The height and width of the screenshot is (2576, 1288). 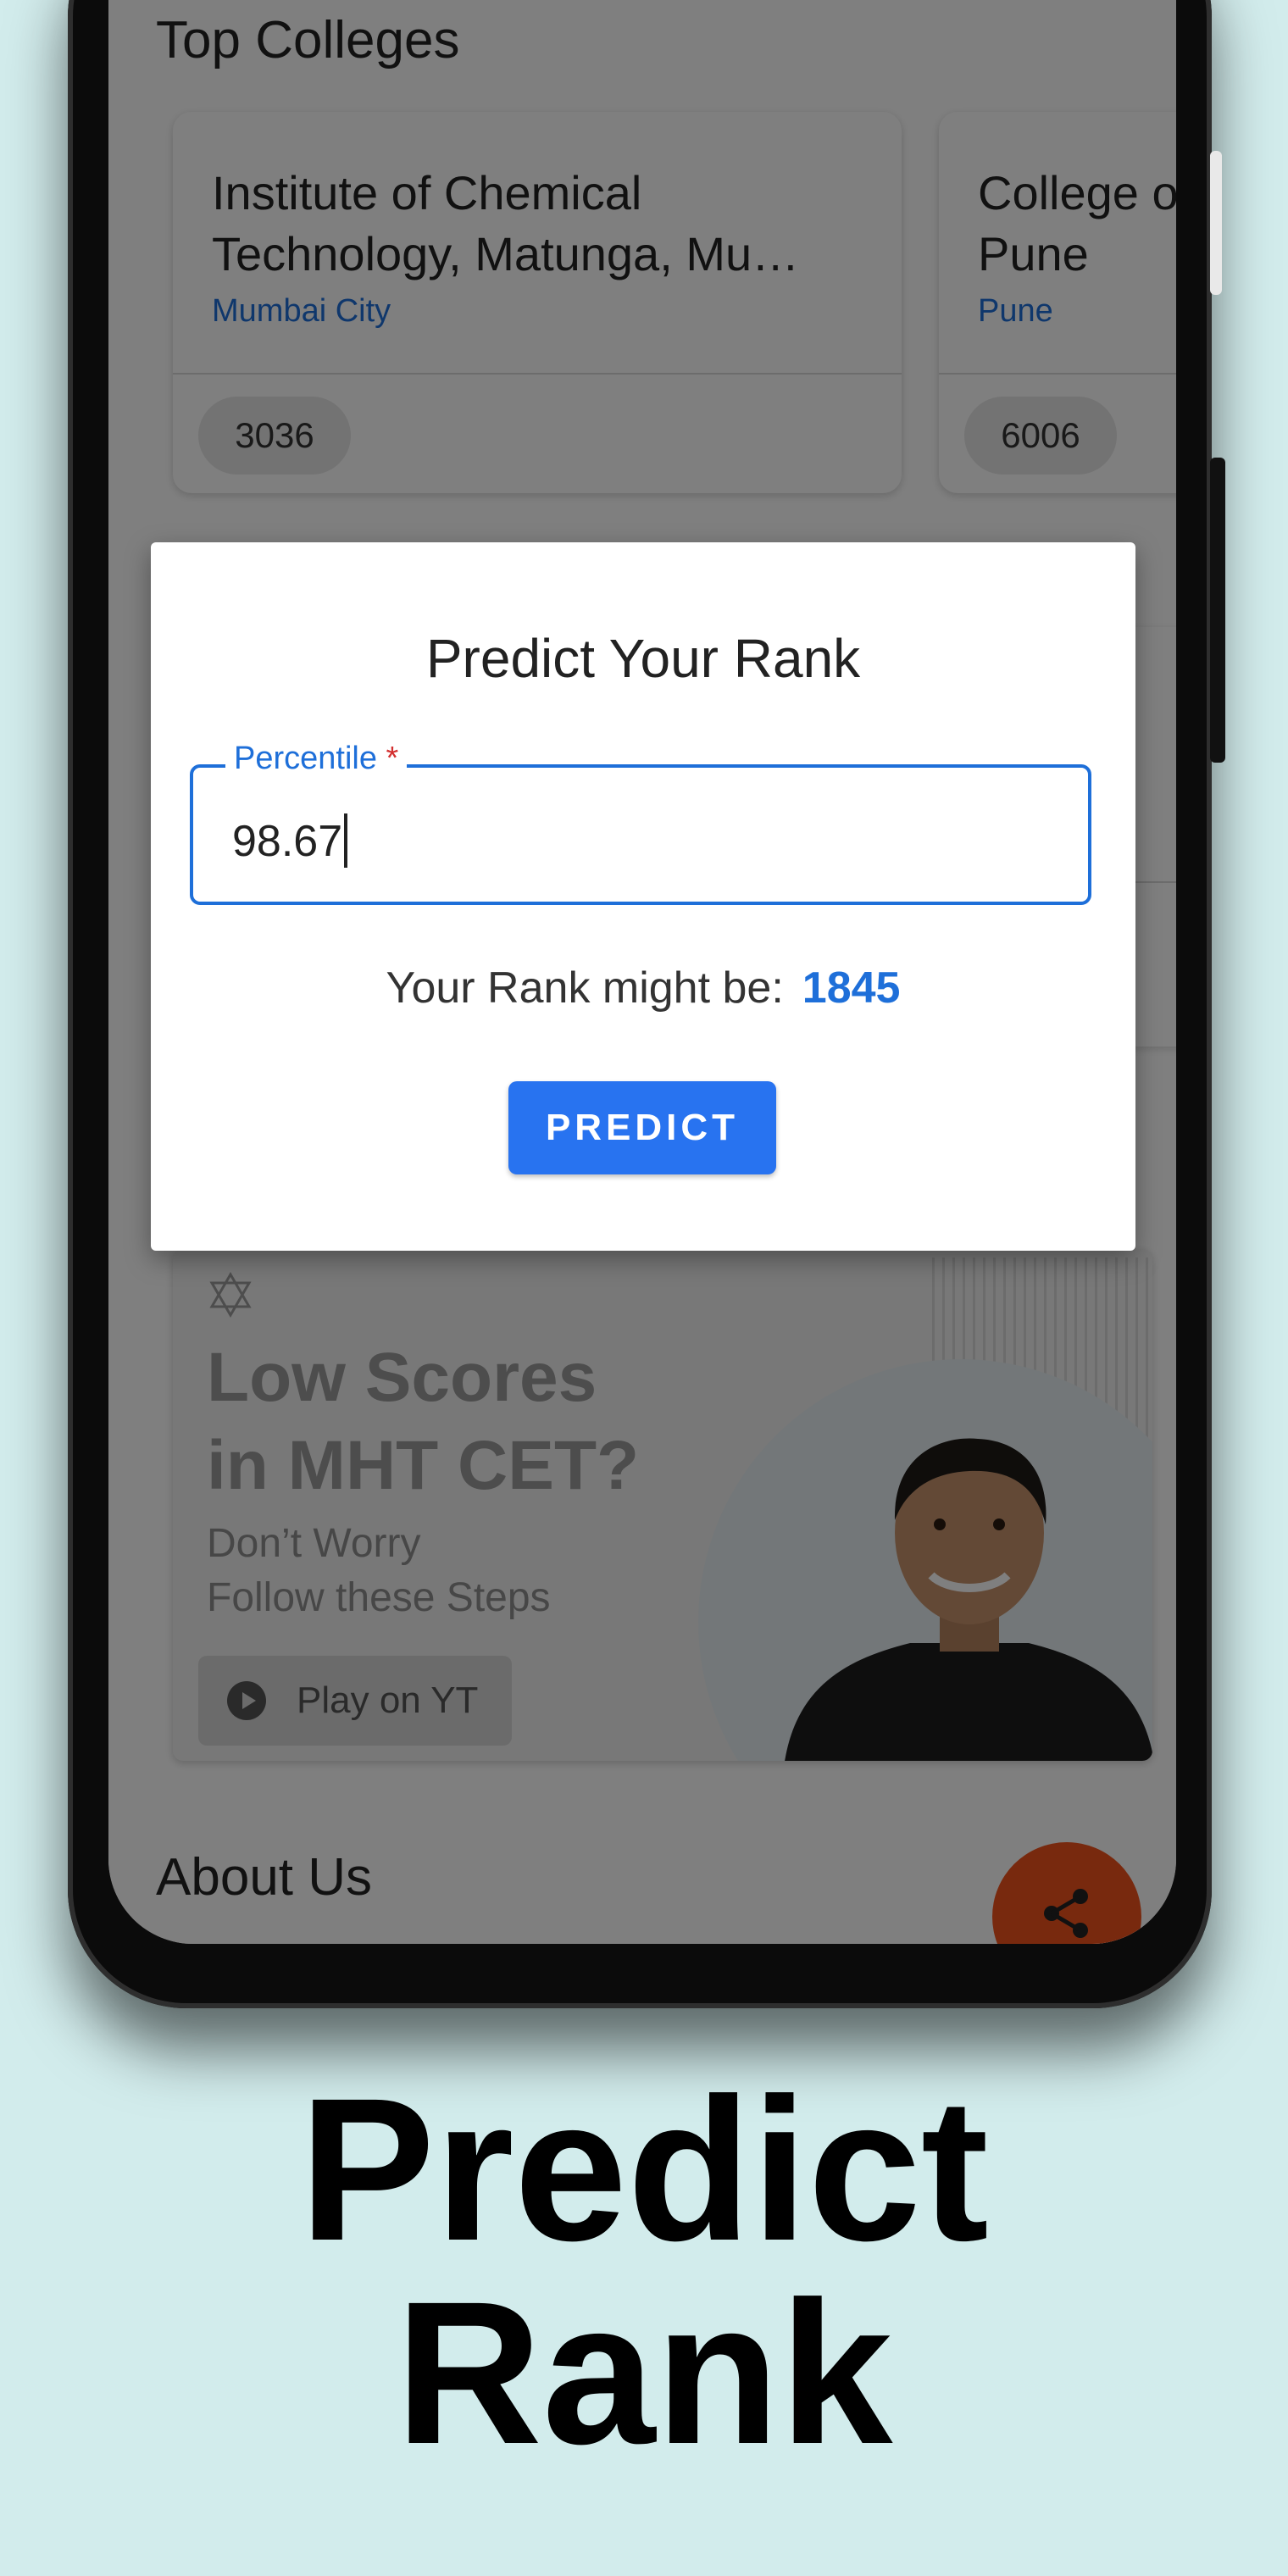 I want to click on caption-line-2: Rank, so click(x=644, y=2372).